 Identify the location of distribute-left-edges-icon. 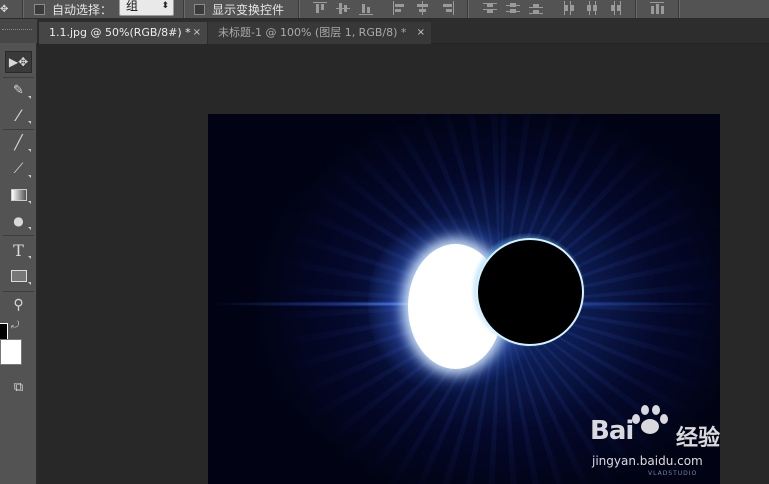
(569, 8).